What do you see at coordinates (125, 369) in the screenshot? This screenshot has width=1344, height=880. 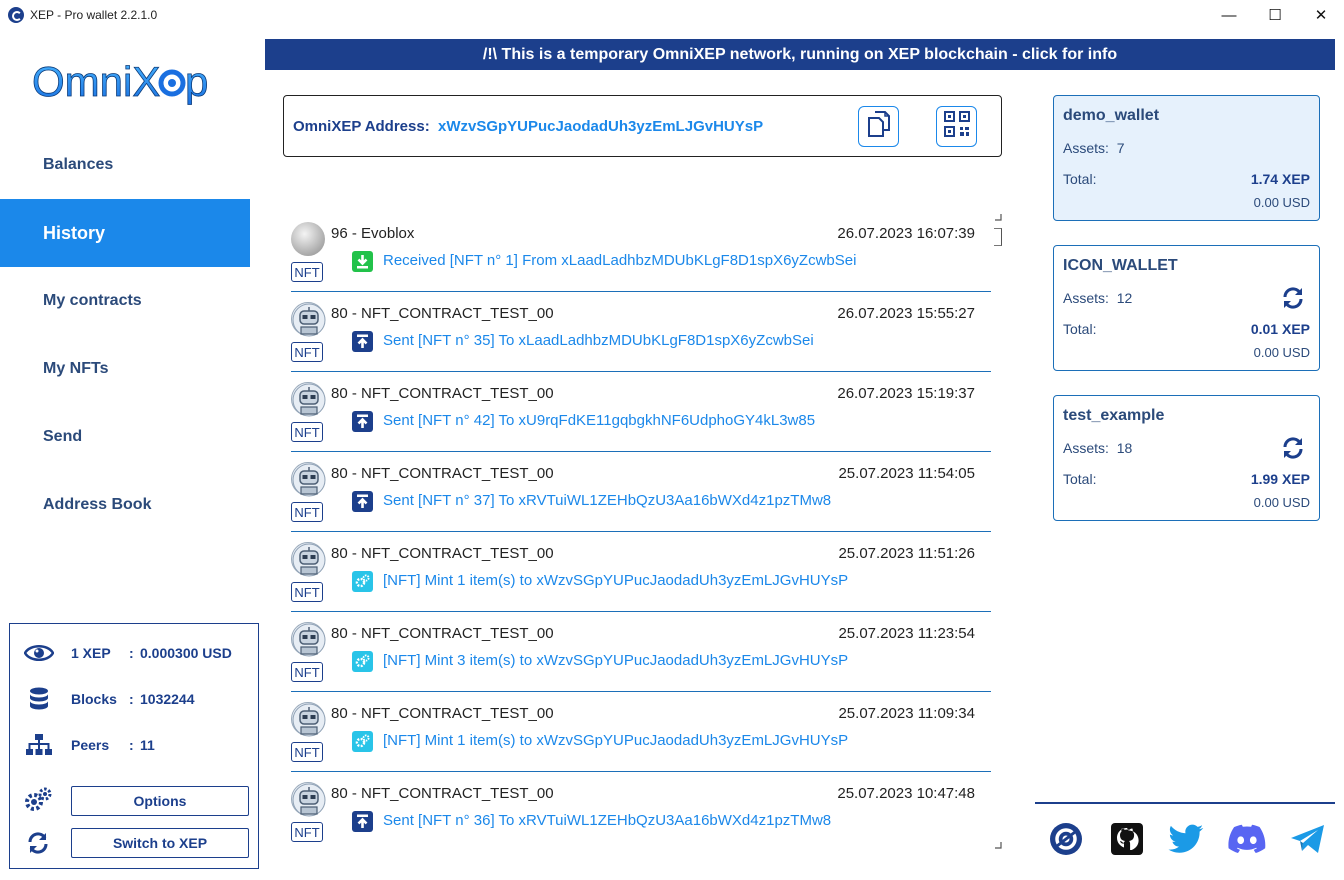 I see `nav-my-nfts: My NFTs` at bounding box center [125, 369].